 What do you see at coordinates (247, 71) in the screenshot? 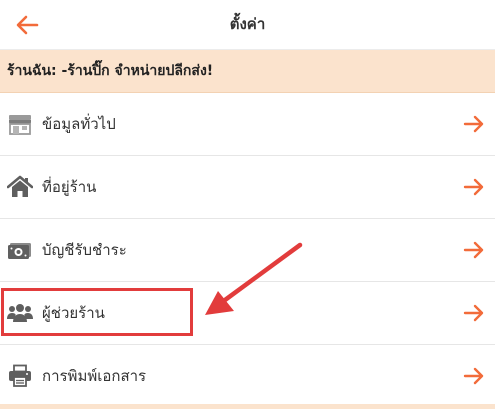
I see `shop-name-banner: ร้านฉัน: -ร้านปิ๊ก จำหน่ายปลีกส่ง!` at bounding box center [247, 71].